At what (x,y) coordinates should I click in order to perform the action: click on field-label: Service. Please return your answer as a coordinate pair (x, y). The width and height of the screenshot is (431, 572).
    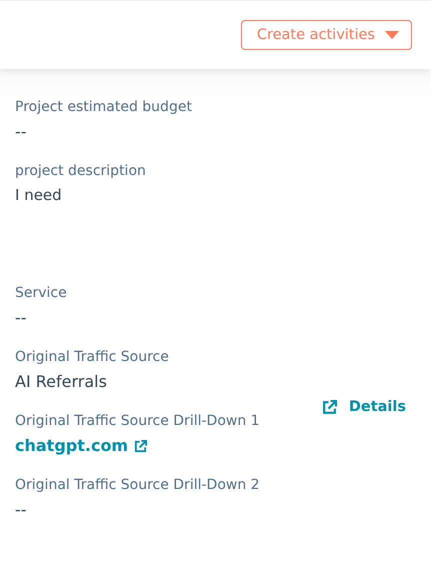
    Looking at the image, I should click on (41, 293).